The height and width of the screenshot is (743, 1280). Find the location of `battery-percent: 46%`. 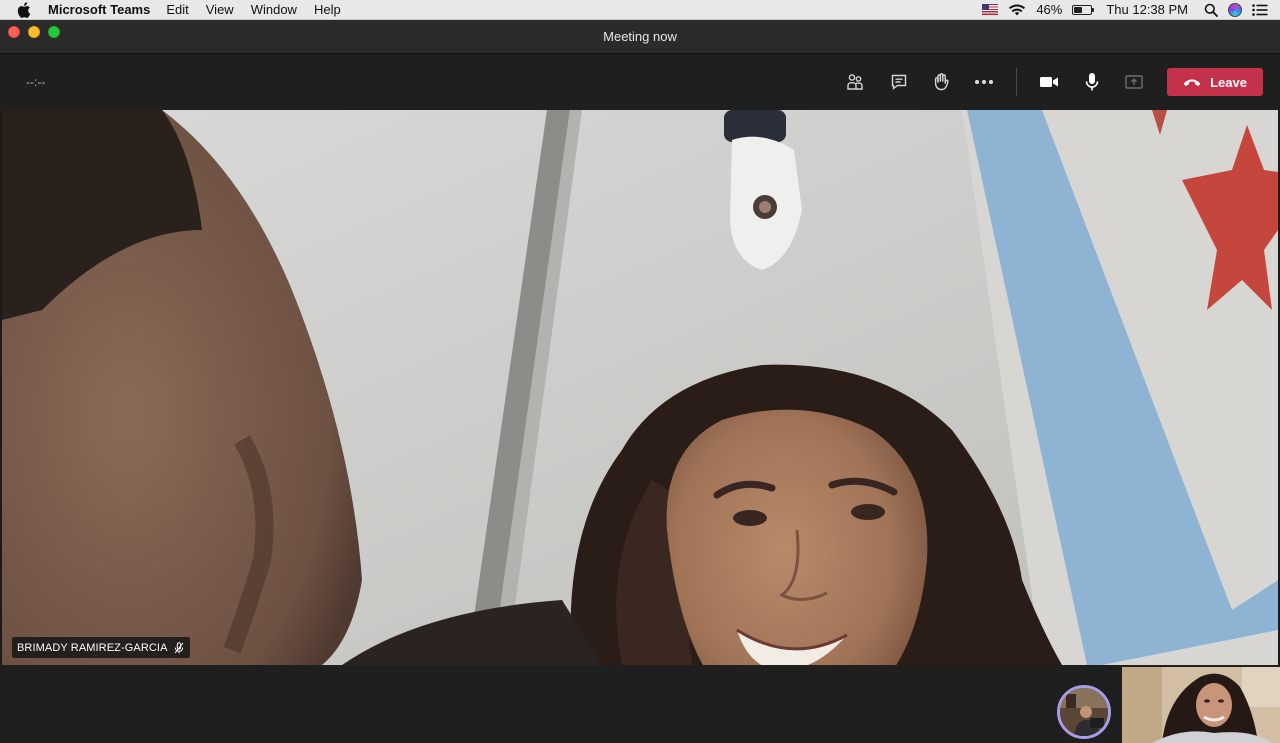

battery-percent: 46% is located at coordinates (1049, 9).